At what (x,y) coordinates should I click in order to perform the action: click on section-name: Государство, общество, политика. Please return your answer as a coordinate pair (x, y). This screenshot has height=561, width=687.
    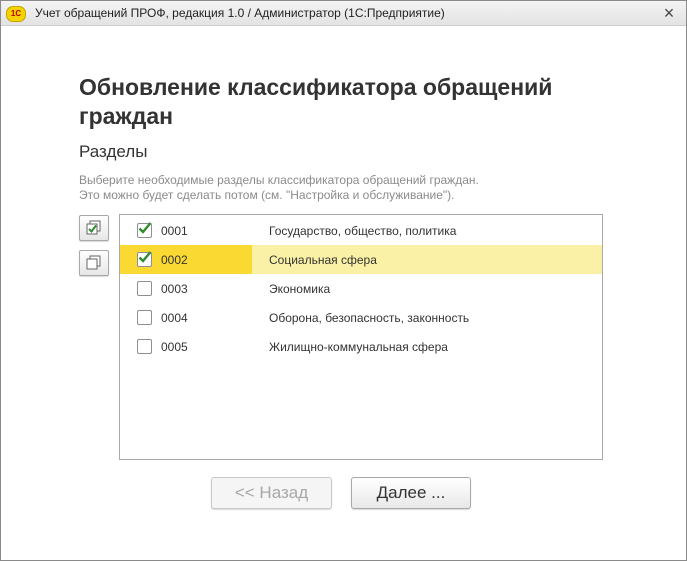
    Looking at the image, I should click on (363, 231).